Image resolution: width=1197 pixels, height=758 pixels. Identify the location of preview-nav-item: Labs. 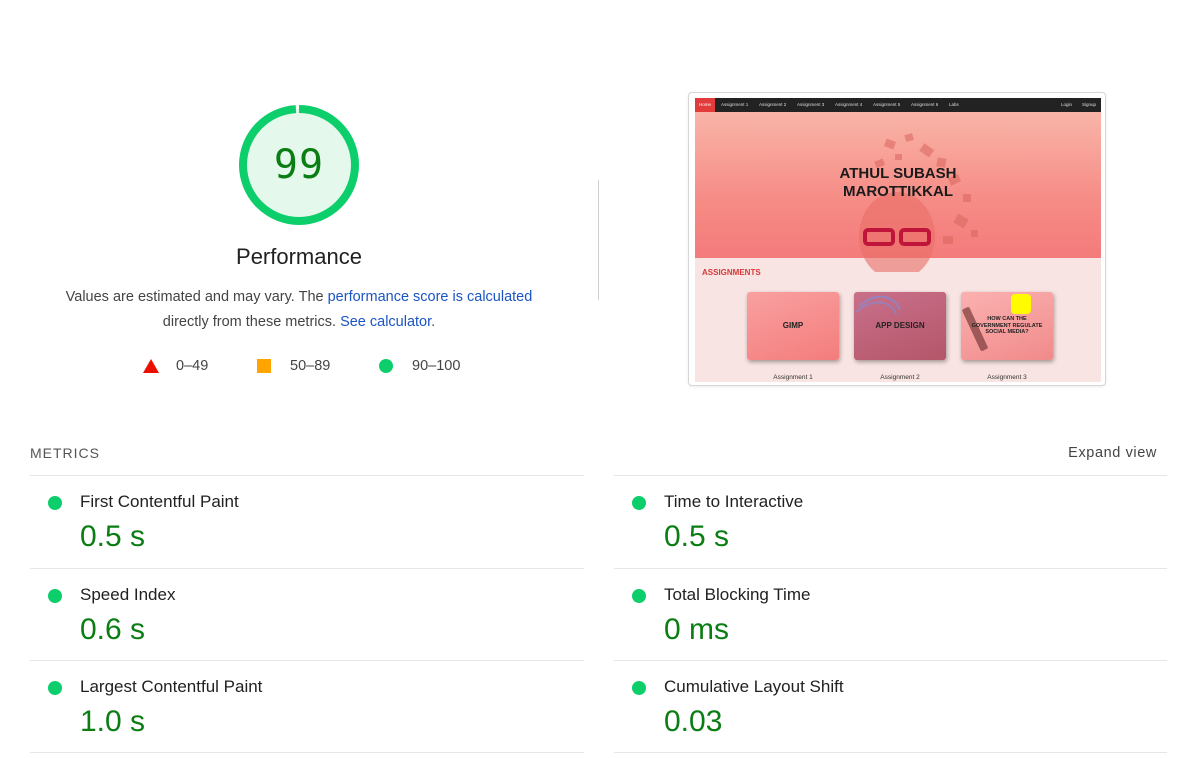
(954, 104).